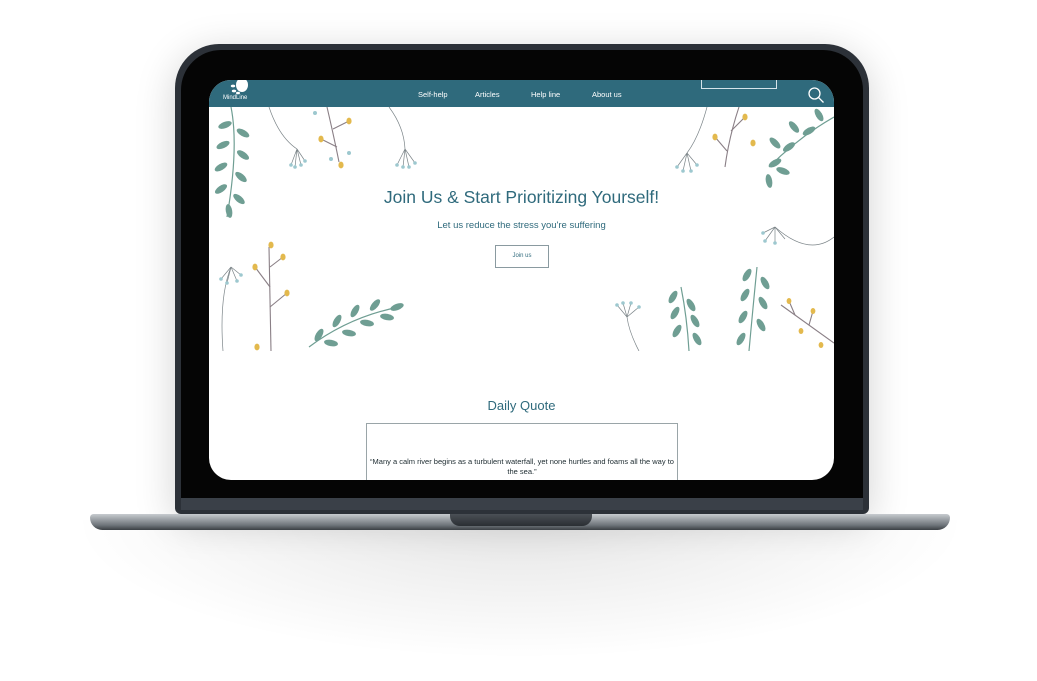 The height and width of the screenshot is (681, 1037). Describe the element at coordinates (433, 94) in the screenshot. I see `nav-item-self-help: Self-help` at that location.